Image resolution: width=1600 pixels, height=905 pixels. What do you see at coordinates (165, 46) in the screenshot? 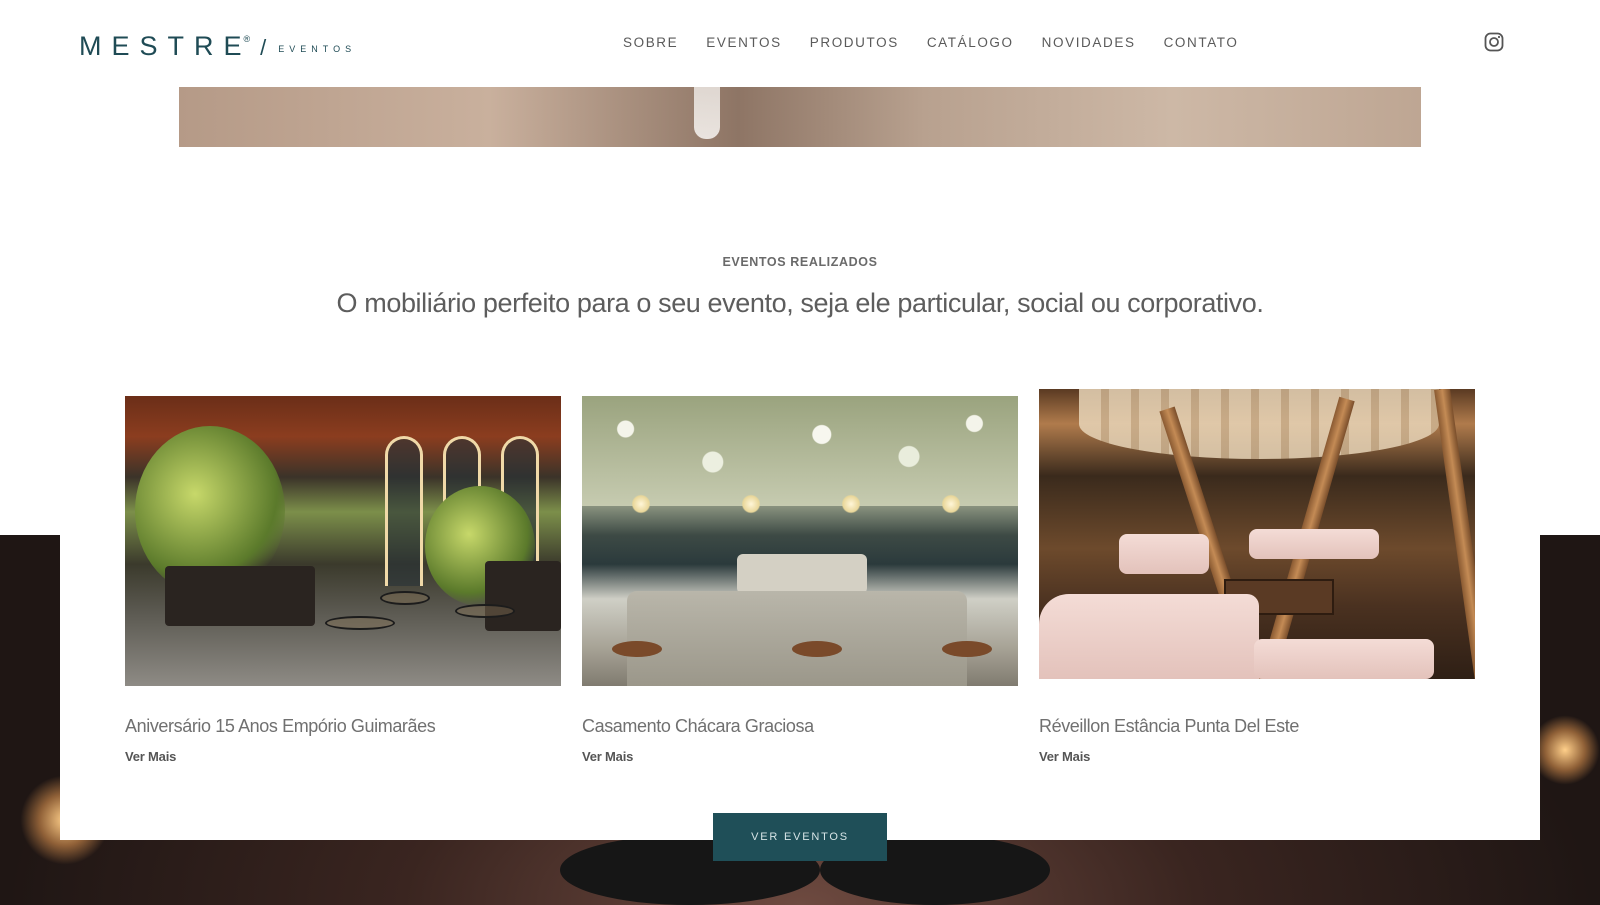
I see `logo-wordmark: MESTRE` at bounding box center [165, 46].